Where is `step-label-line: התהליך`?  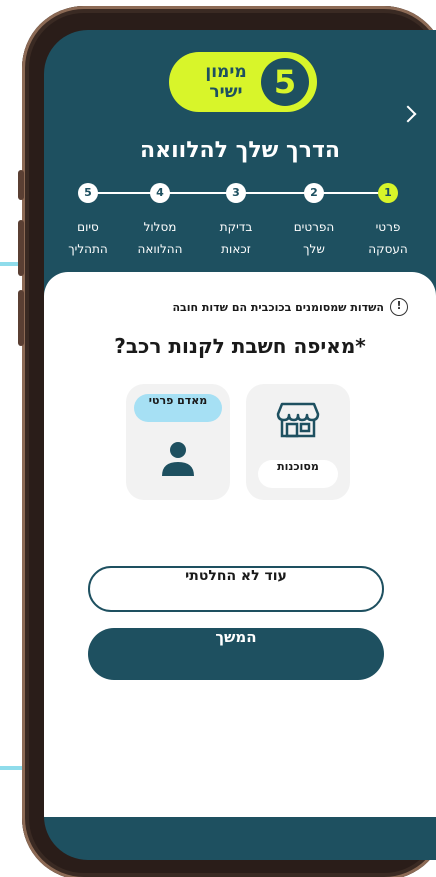
step-label-line: התהליך is located at coordinates (88, 249).